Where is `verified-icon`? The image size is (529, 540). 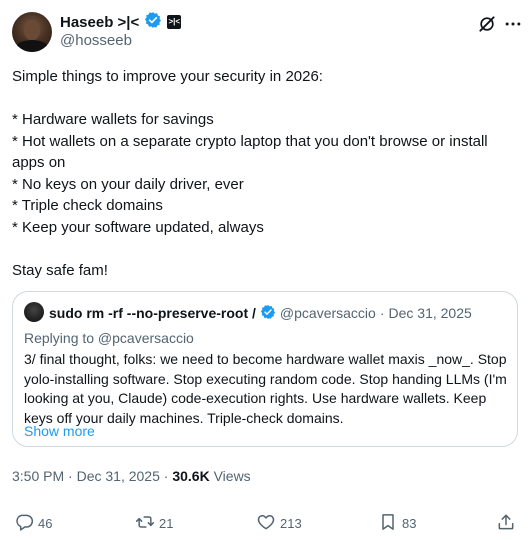
verified-icon is located at coordinates (153, 22).